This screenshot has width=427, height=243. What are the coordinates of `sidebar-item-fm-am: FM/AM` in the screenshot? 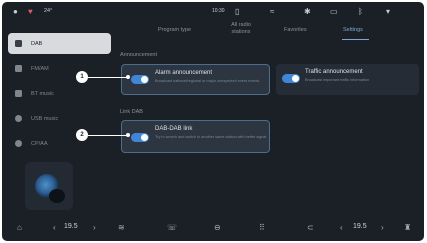 It's located at (59, 68).